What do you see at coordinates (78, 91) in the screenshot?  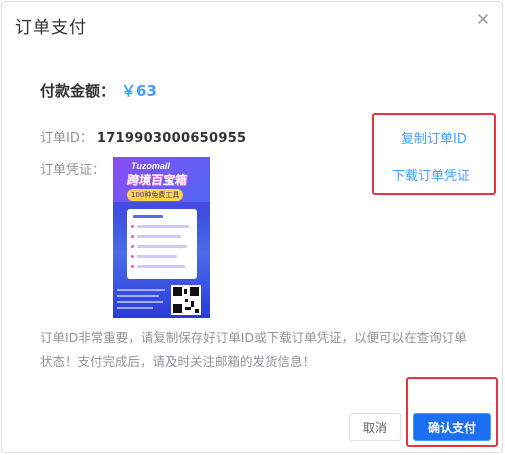 I see `amount-label: 付款金额：` at bounding box center [78, 91].